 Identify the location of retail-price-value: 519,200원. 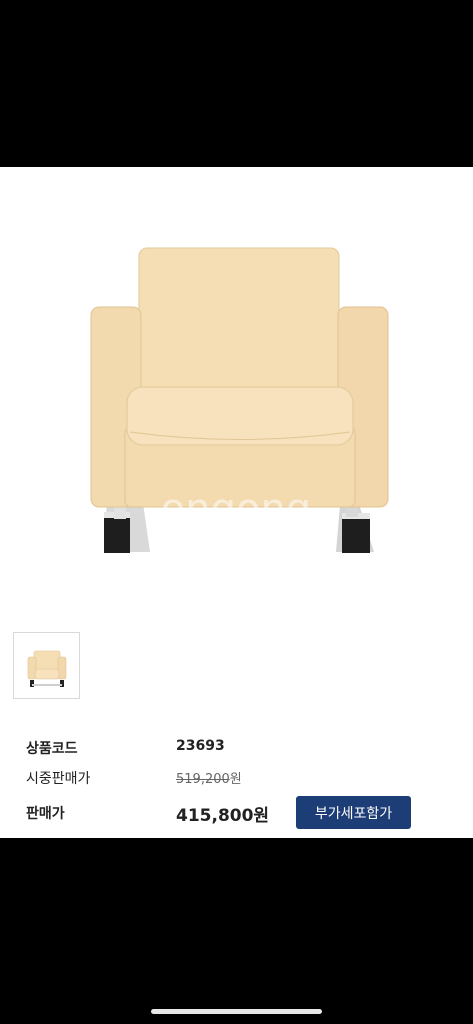
(209, 777).